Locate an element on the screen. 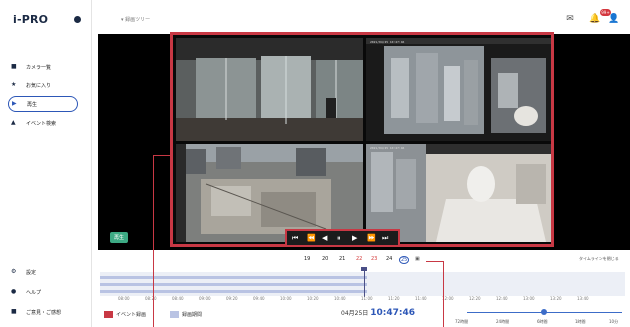 The image size is (630, 327). time-tick: 11:40 is located at coordinates (421, 298).